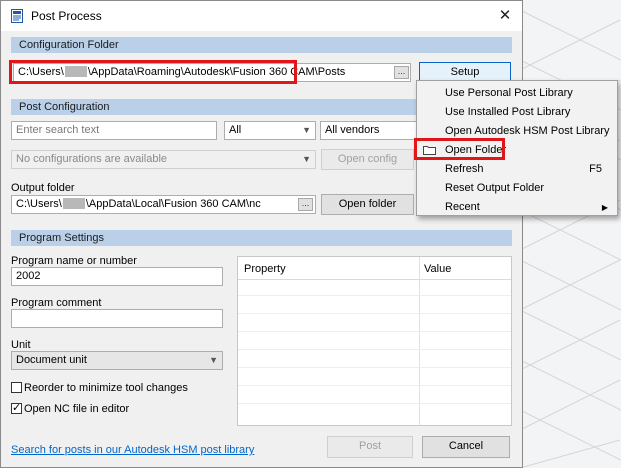  What do you see at coordinates (370, 447) in the screenshot?
I see `post-button: Post` at bounding box center [370, 447].